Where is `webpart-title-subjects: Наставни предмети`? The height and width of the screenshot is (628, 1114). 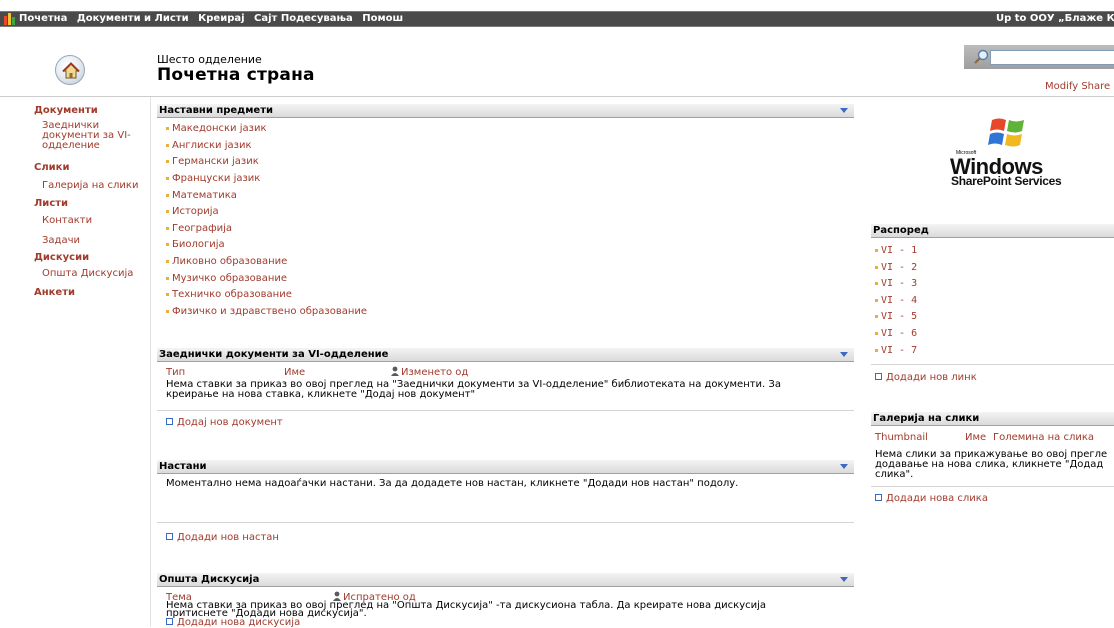
webpart-title-subjects: Наставни предмети is located at coordinates (505, 111).